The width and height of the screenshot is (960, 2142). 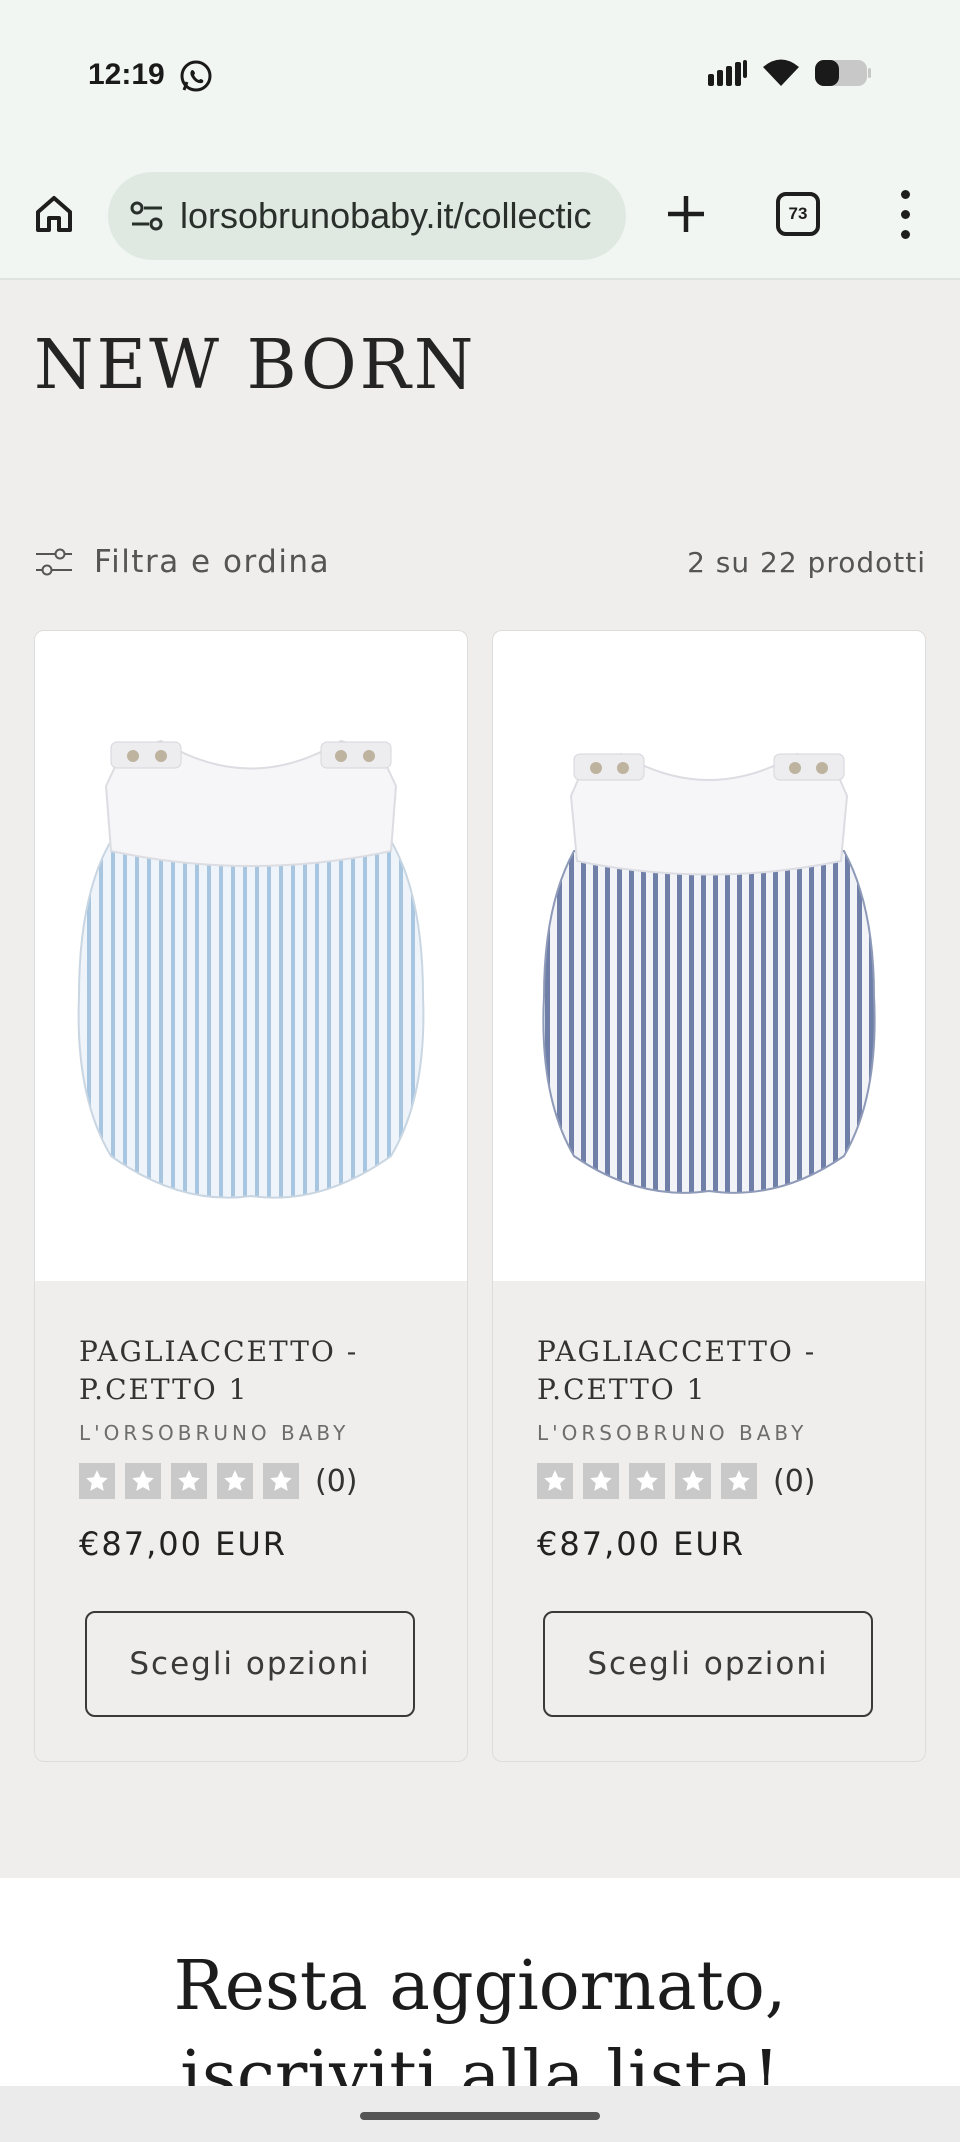 I want to click on home-icon, so click(x=54, y=214).